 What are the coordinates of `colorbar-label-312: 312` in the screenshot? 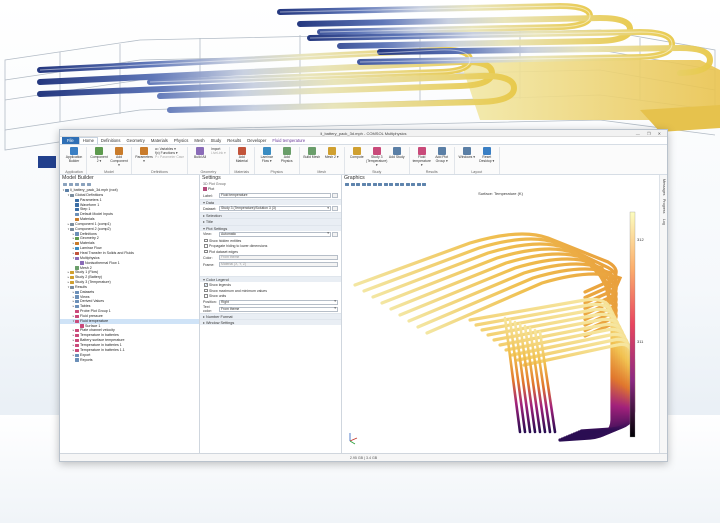 It's located at (640, 239).